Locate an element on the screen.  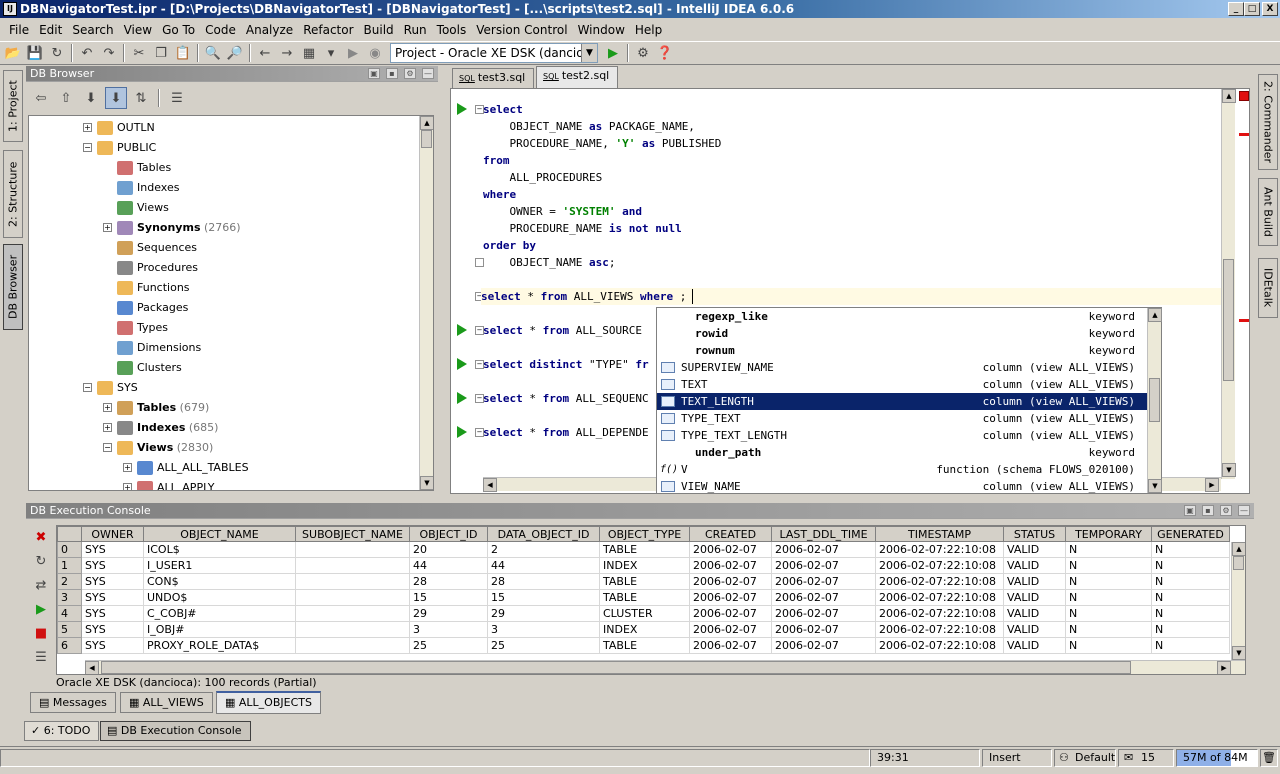
table-cell: C_COBJ# is located at coordinates (219, 613).